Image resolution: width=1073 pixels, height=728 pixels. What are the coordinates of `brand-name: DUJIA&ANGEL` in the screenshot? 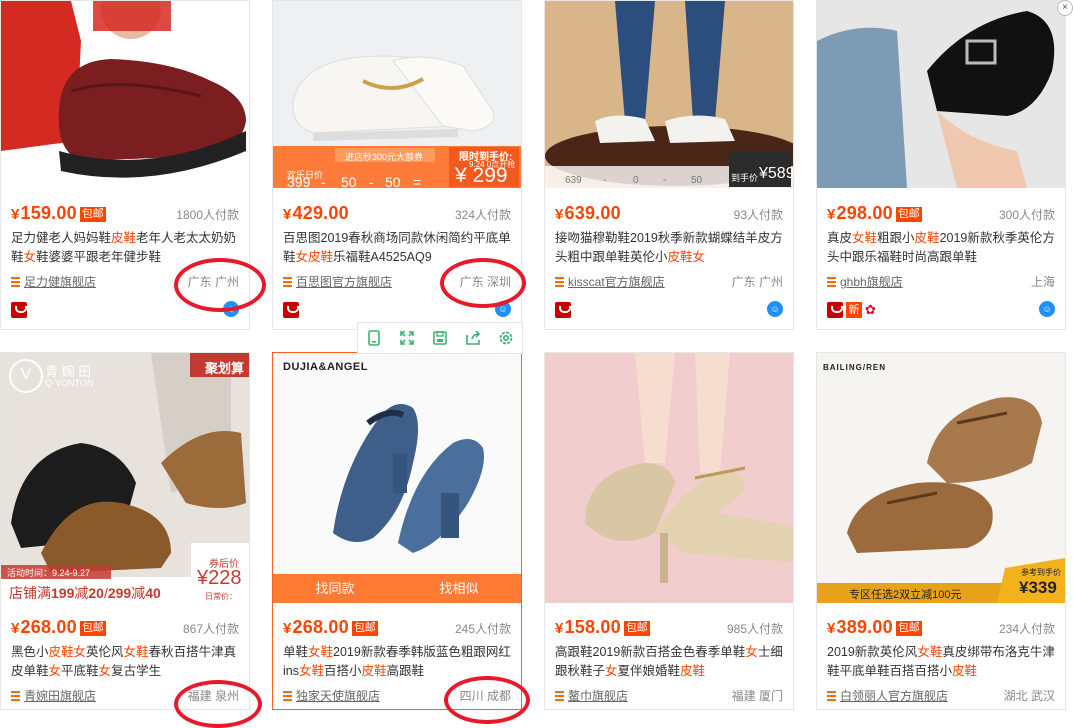 It's located at (325, 367).